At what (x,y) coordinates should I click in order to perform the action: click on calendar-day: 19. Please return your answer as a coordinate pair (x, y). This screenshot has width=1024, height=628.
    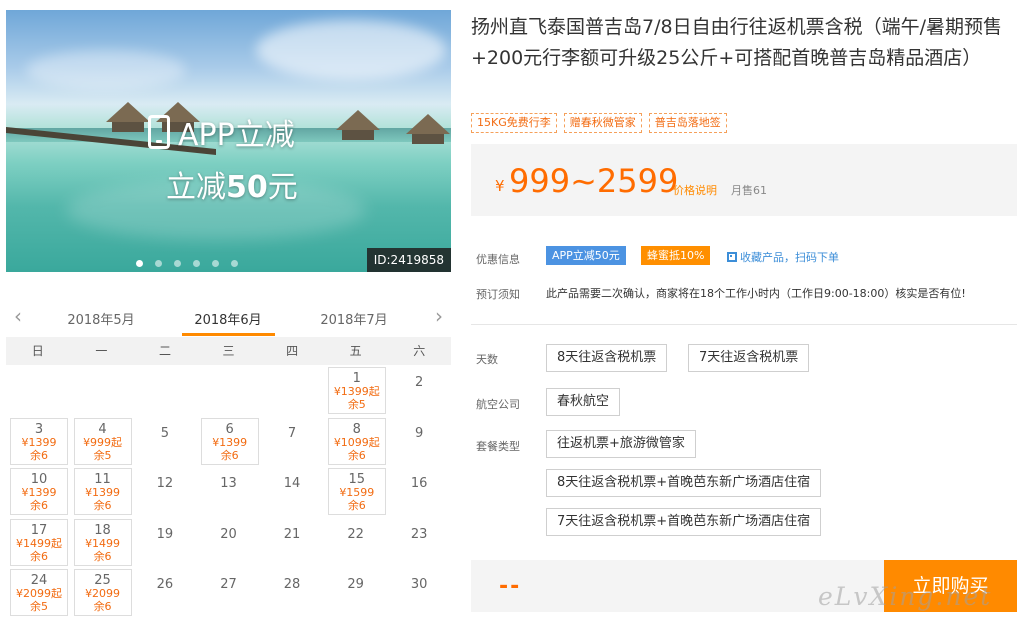
    Looking at the image, I should click on (165, 542).